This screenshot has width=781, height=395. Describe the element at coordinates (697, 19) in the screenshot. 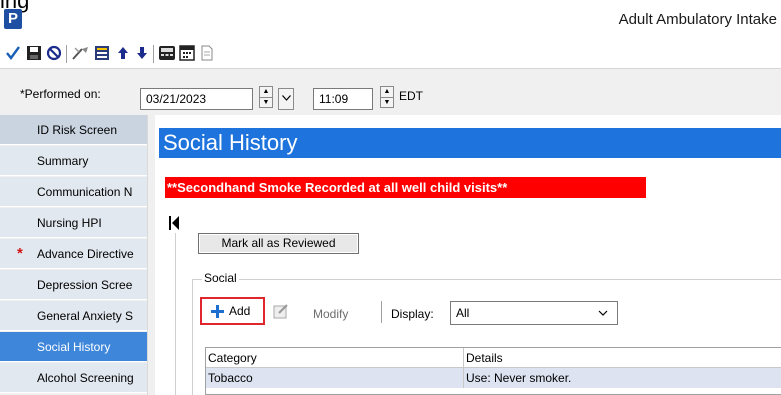

I see `window-title: Adult Ambulatory Intake` at that location.